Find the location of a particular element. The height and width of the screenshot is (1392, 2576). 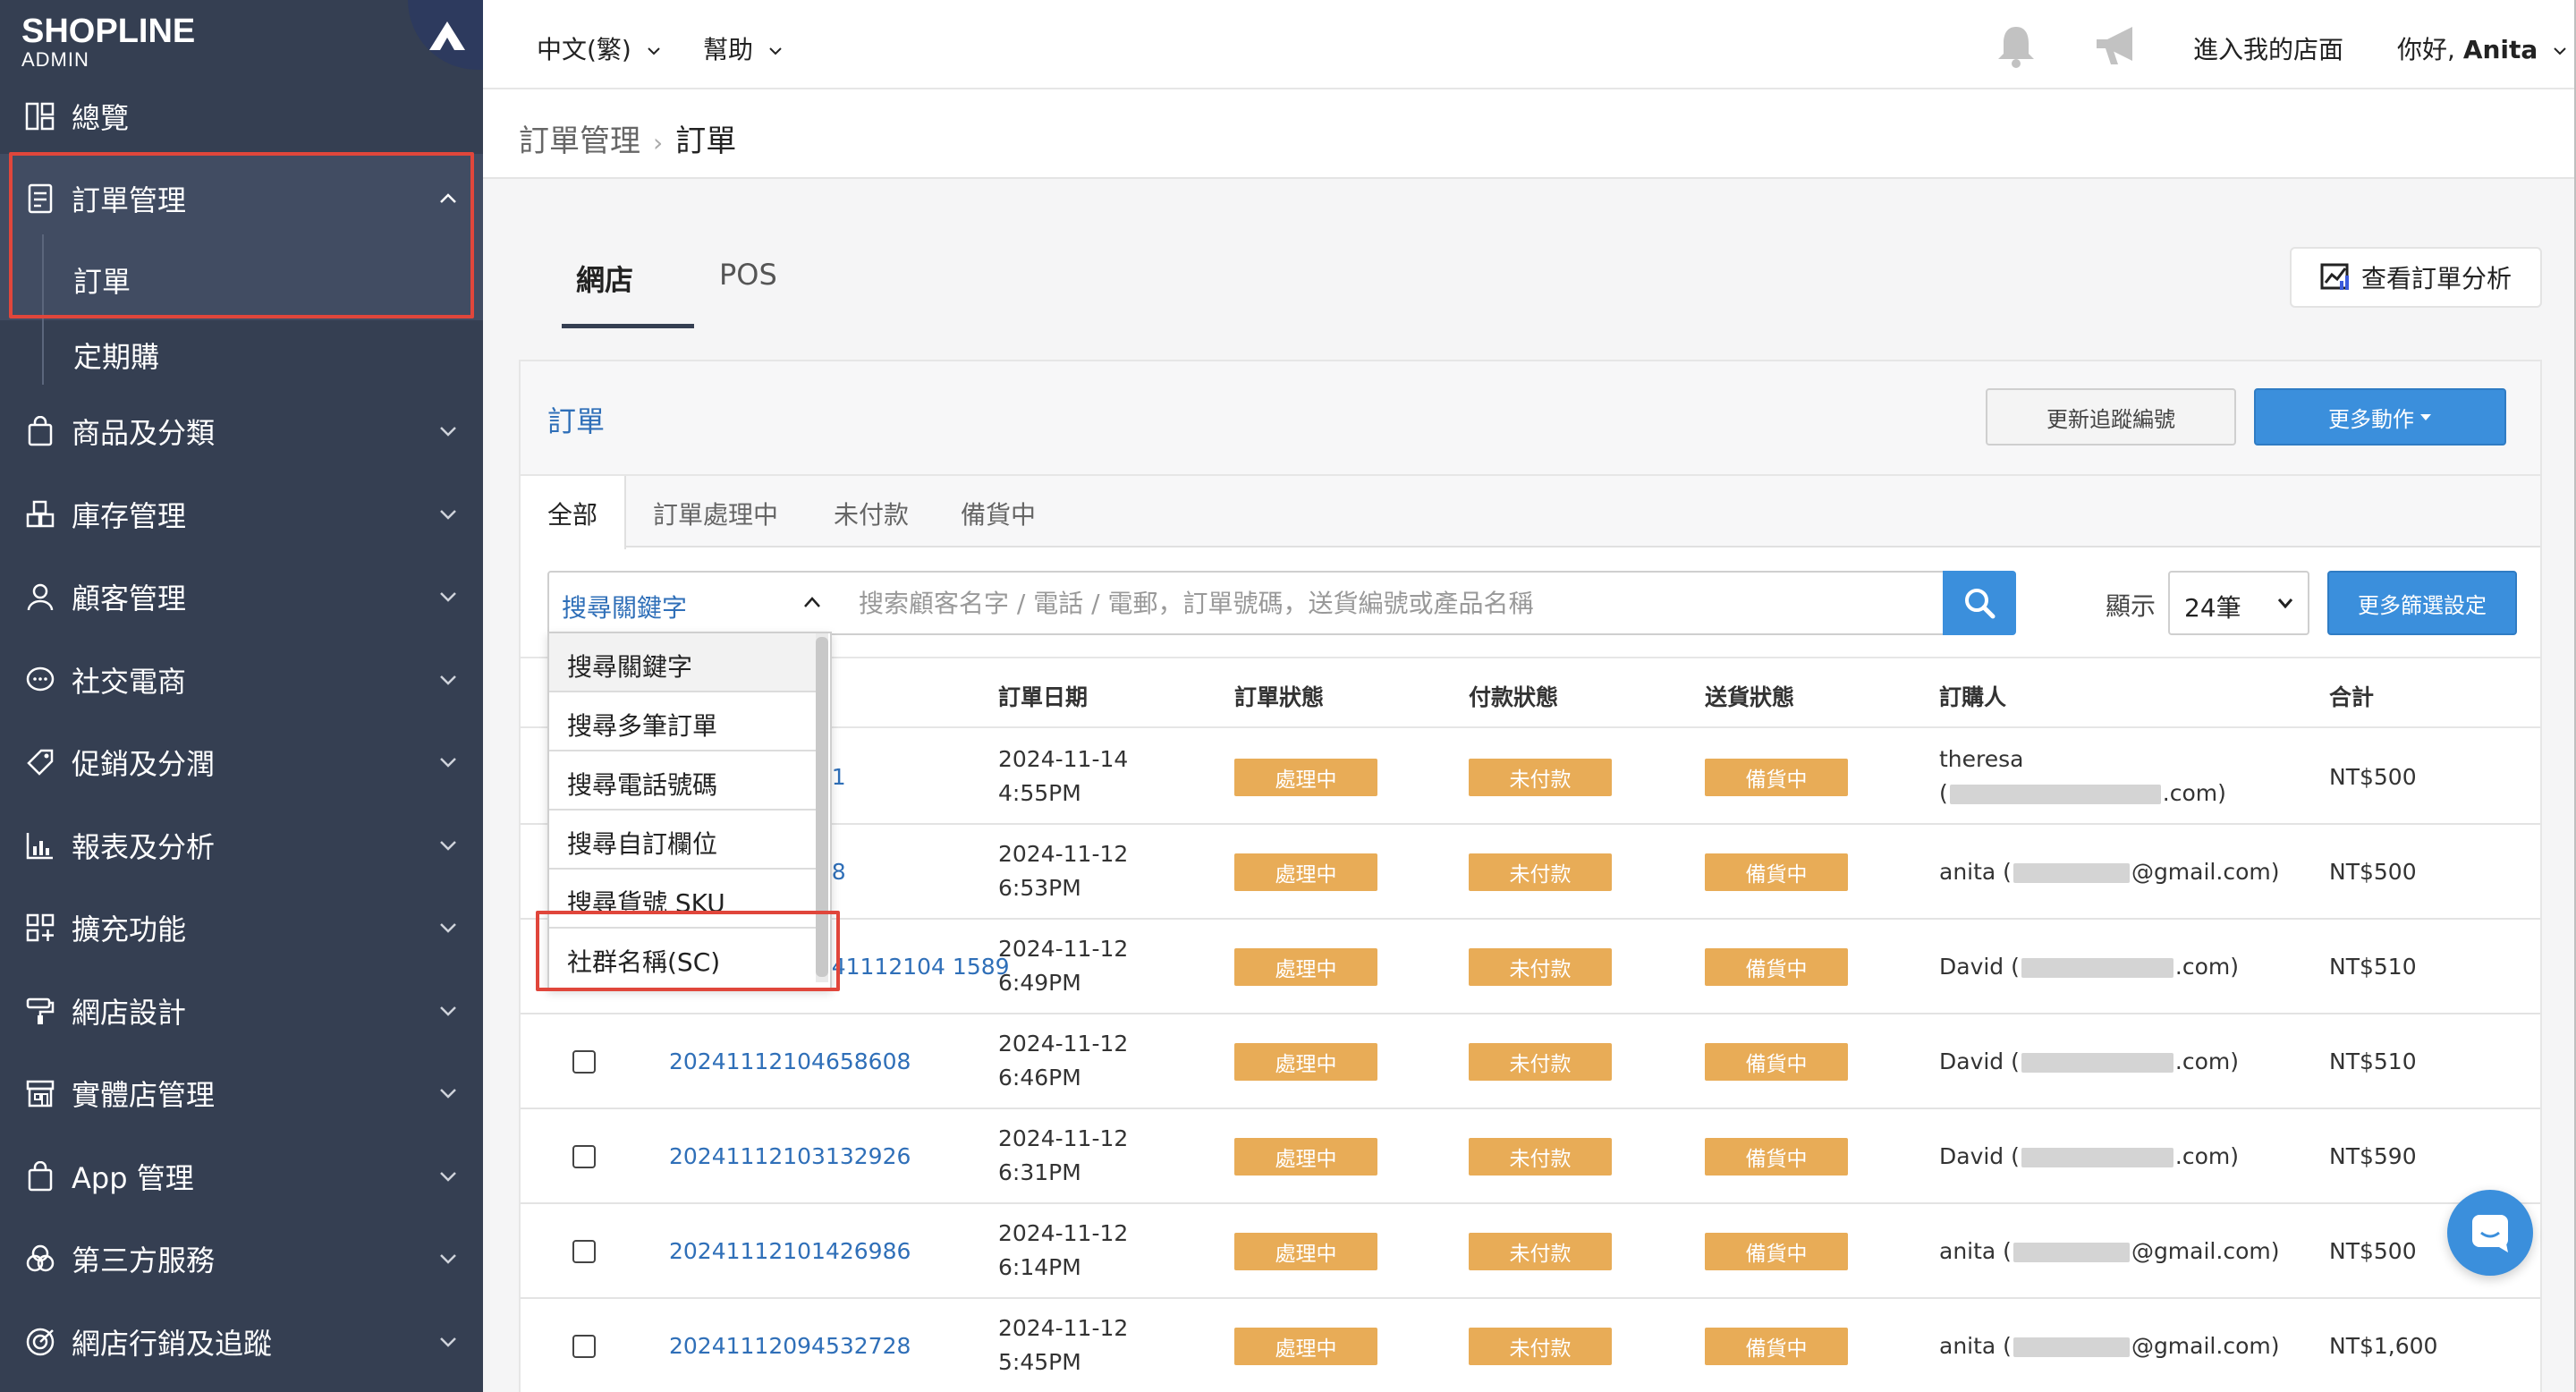

more-filters-button: 更多篩選設定 is located at coordinates (2422, 603).